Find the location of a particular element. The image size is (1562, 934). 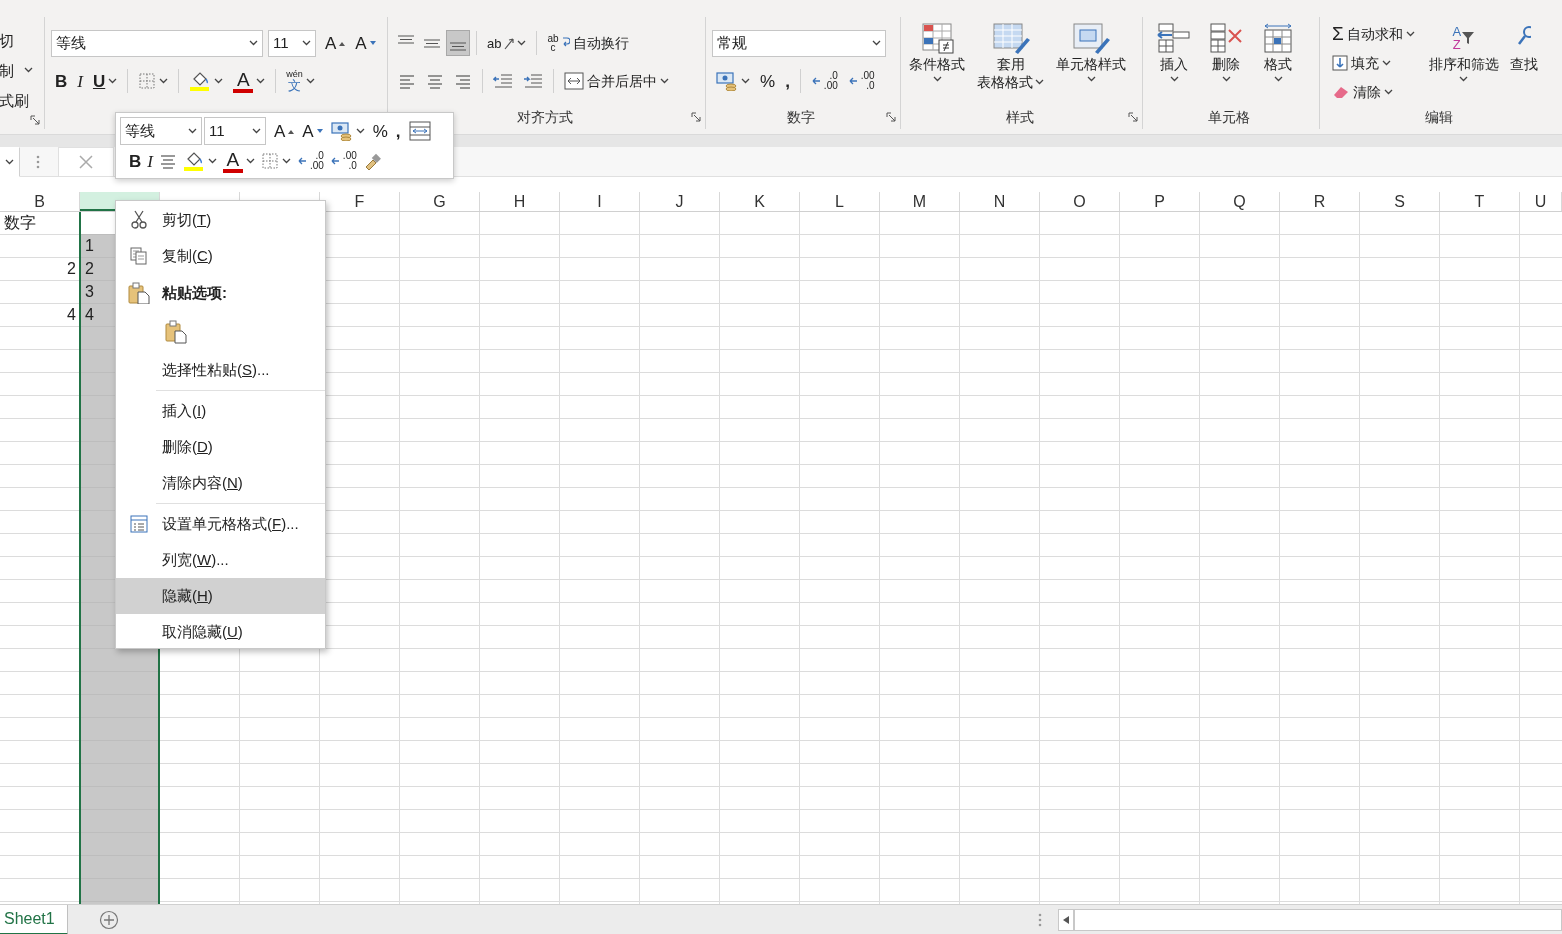

insert-cells-icon is located at coordinates (1174, 38).